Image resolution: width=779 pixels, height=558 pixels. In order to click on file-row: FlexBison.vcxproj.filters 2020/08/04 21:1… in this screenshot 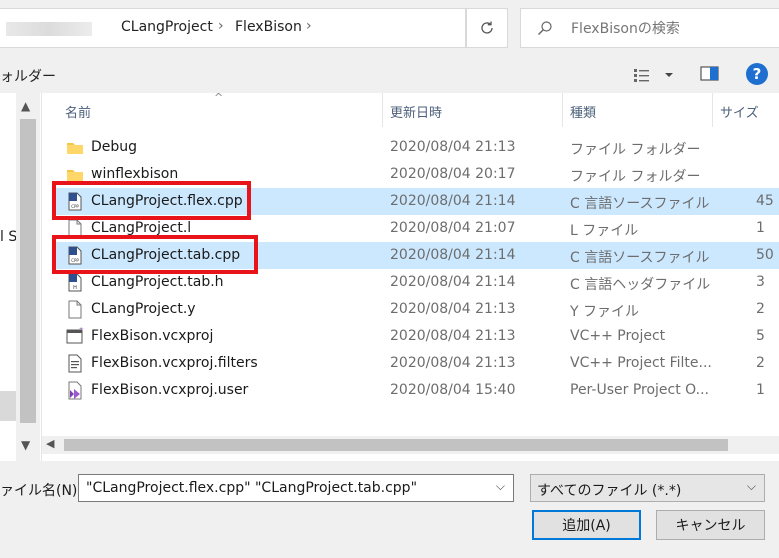, I will do `click(417, 363)`.